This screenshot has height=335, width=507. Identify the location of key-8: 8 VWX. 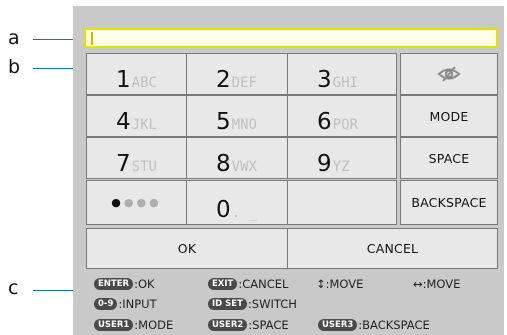
(237, 158).